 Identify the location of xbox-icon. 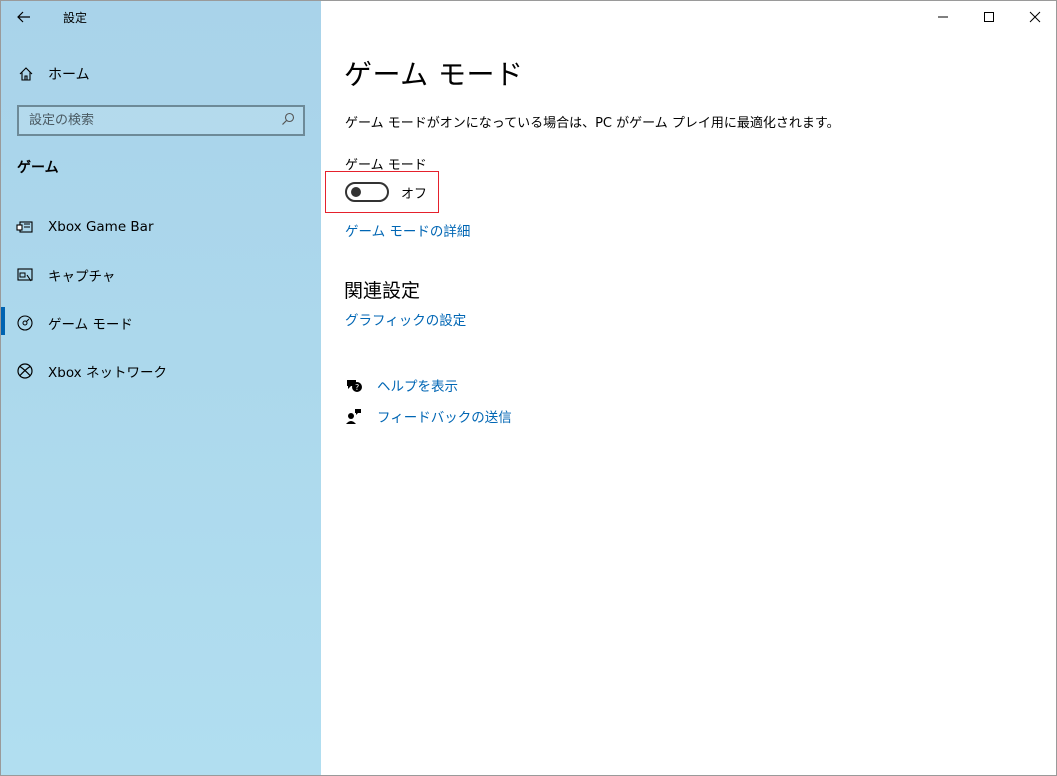
(25, 371).